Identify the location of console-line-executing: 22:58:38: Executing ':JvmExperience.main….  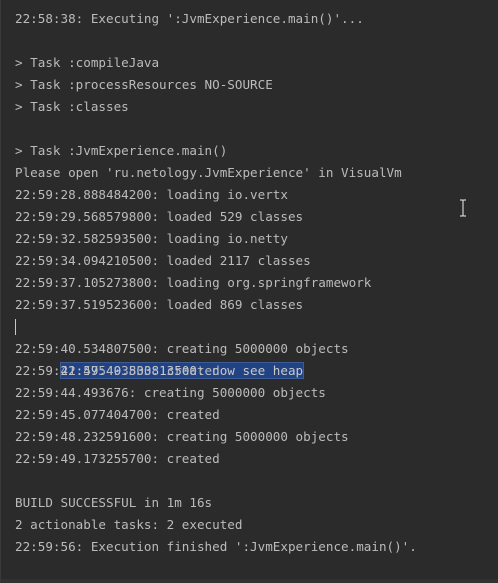
(189, 18).